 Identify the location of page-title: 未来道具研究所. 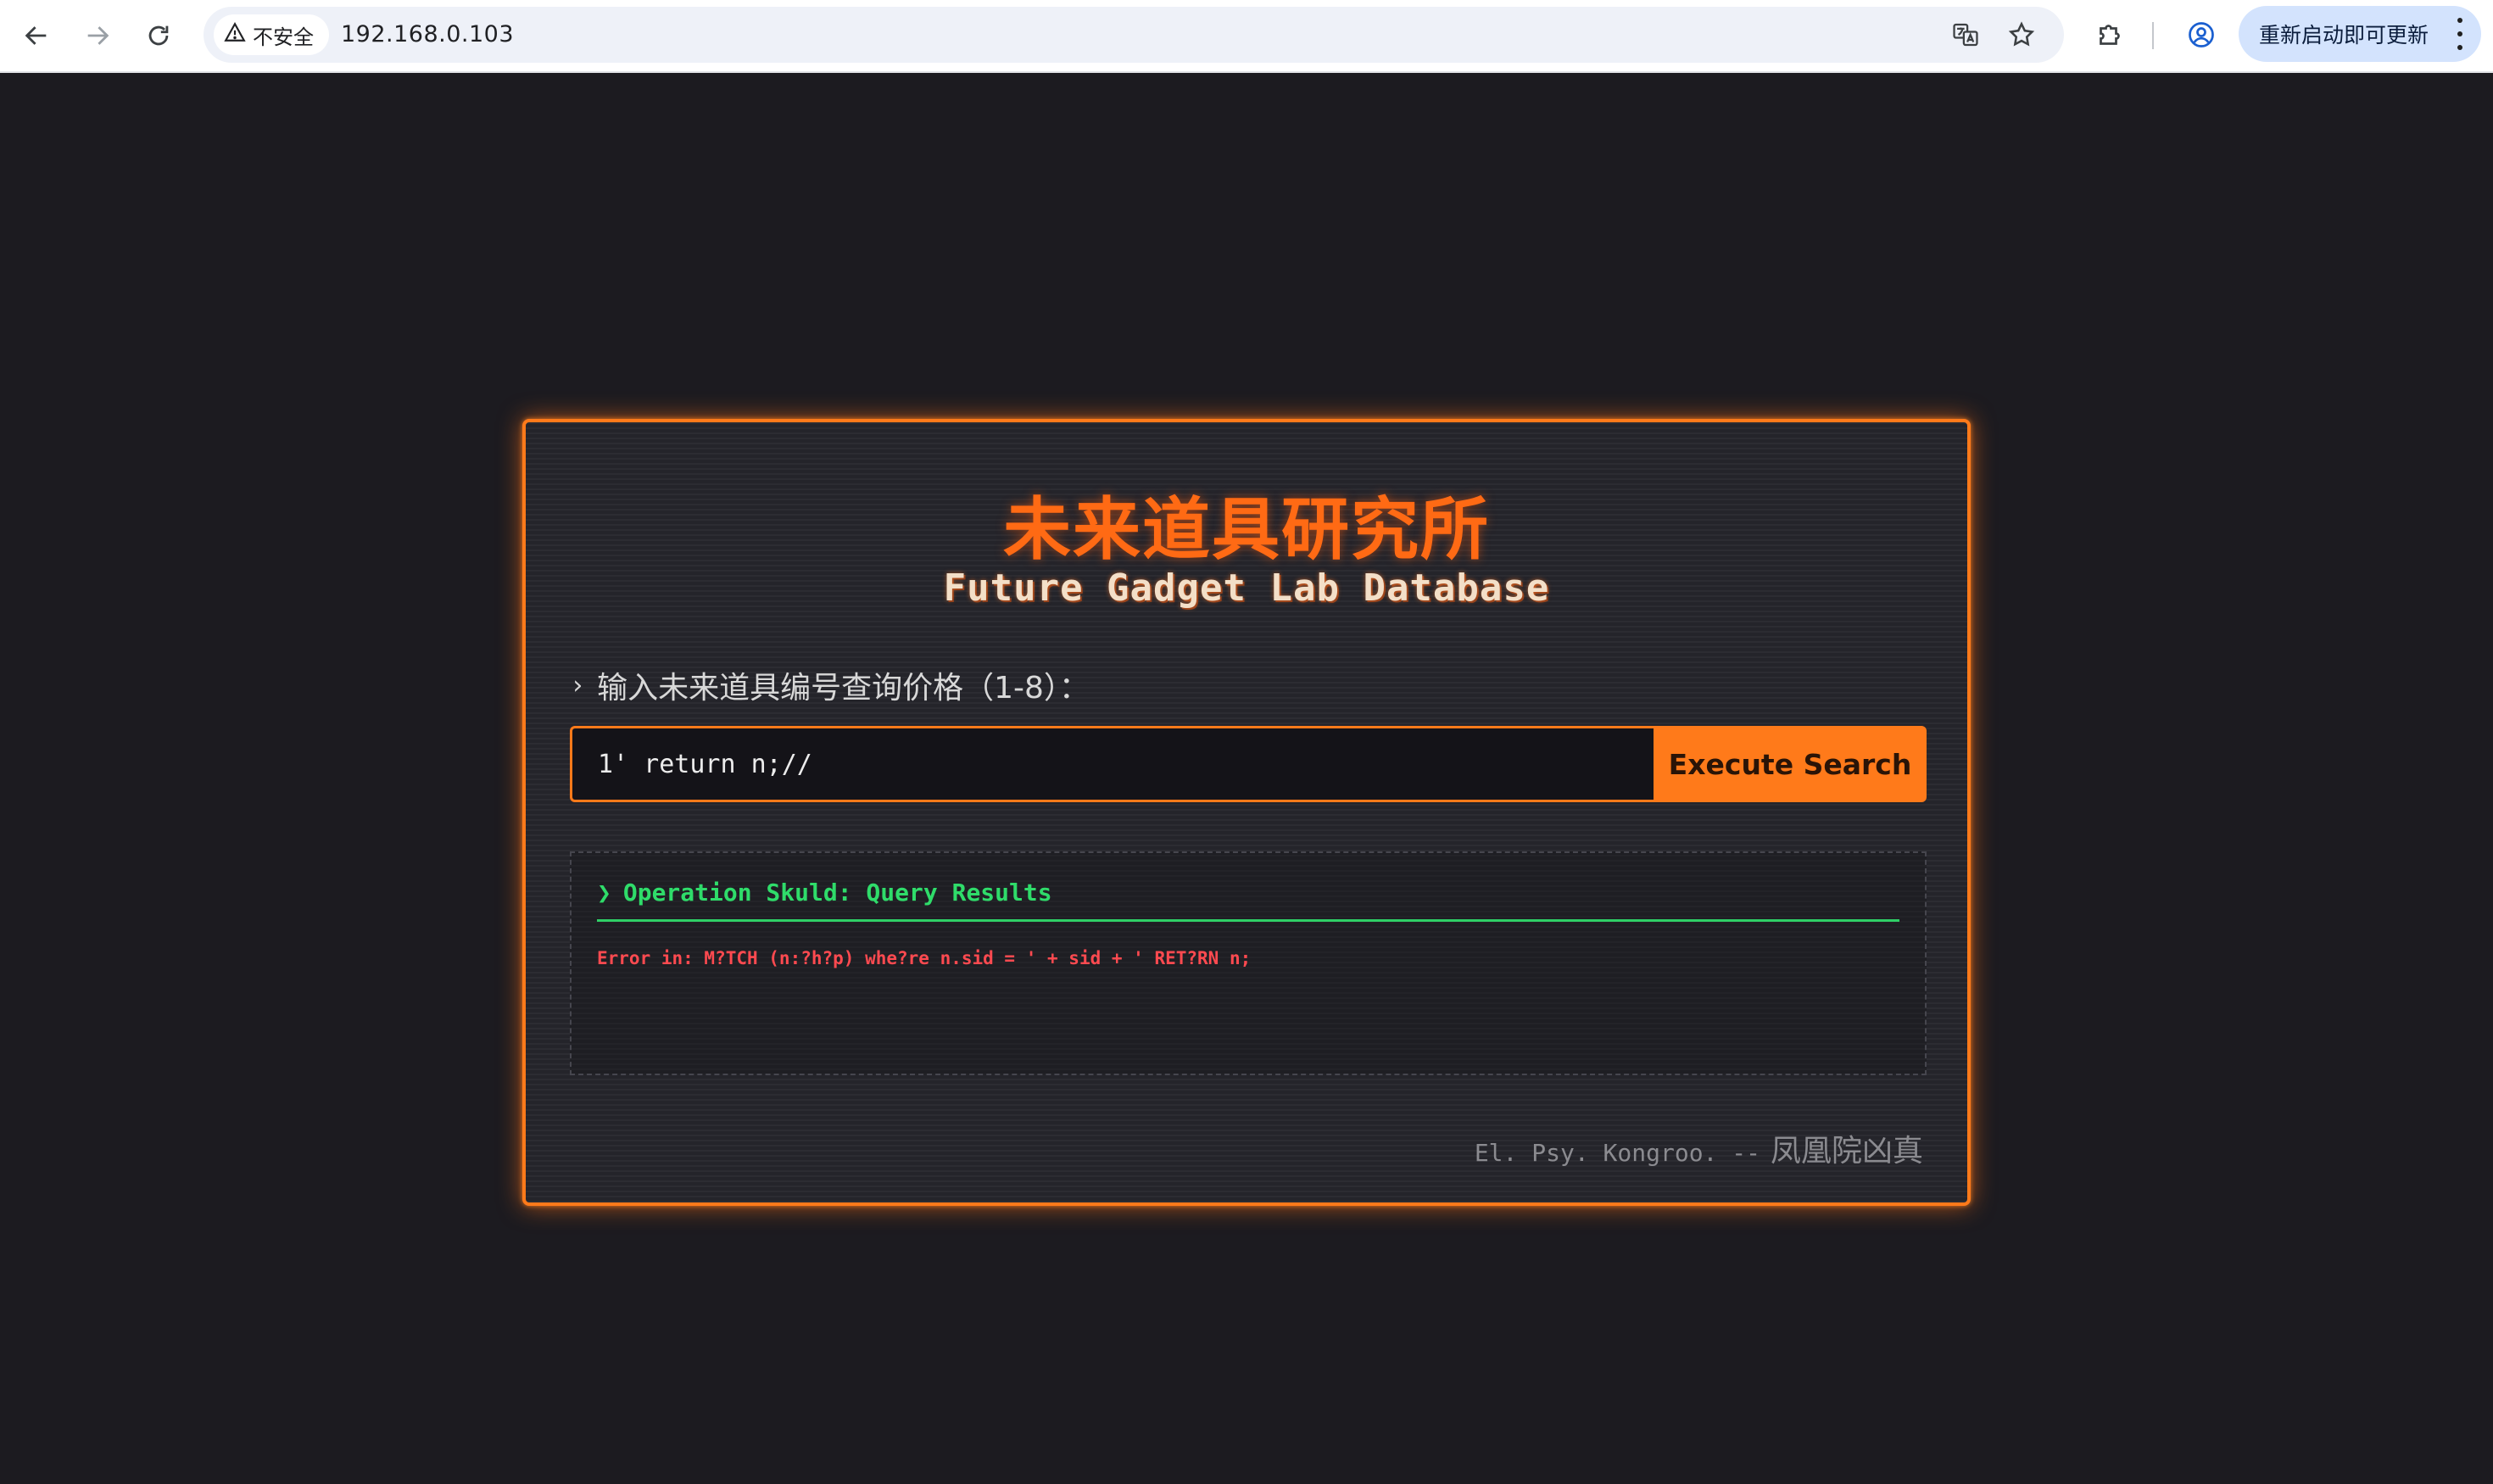
(1246, 529).